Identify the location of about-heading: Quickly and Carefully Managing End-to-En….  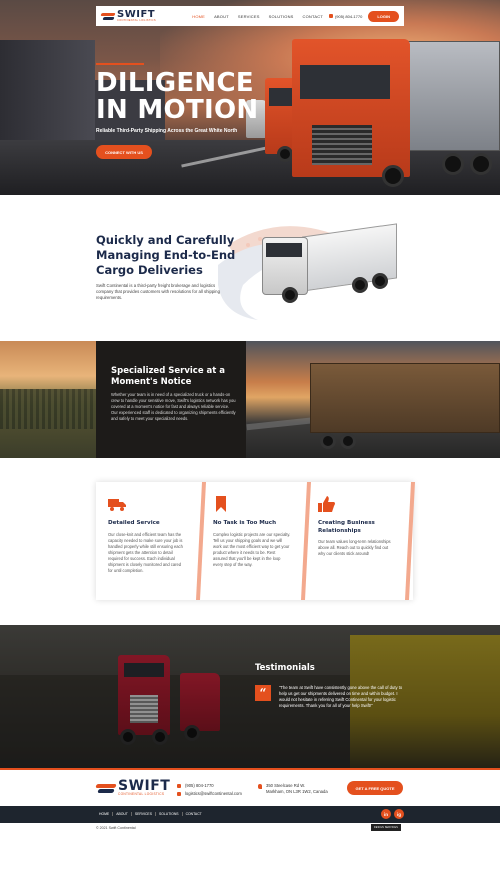
(166, 255).